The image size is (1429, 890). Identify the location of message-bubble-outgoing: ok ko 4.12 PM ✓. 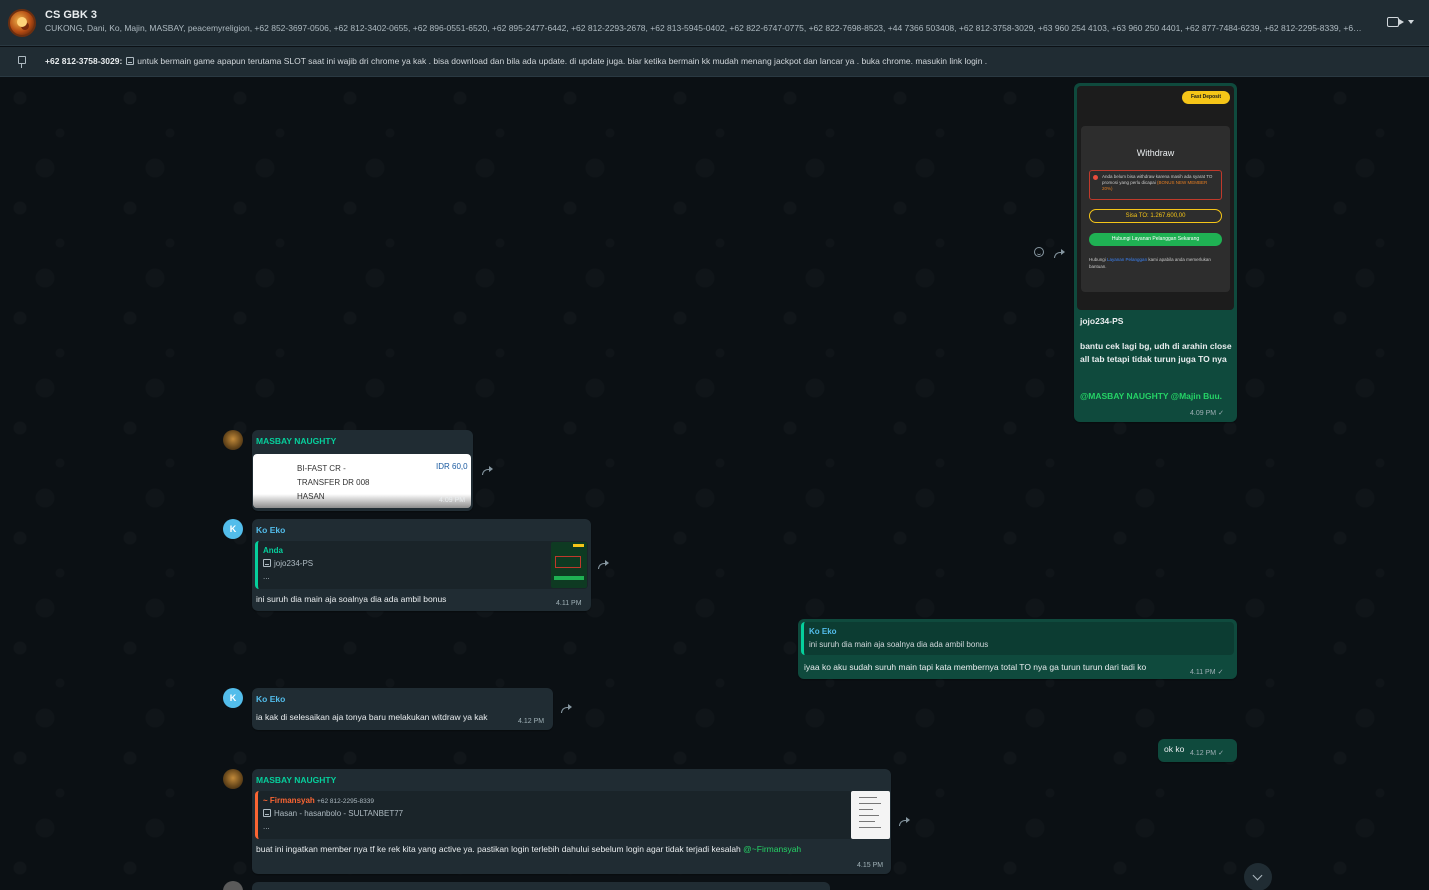
(1197, 750).